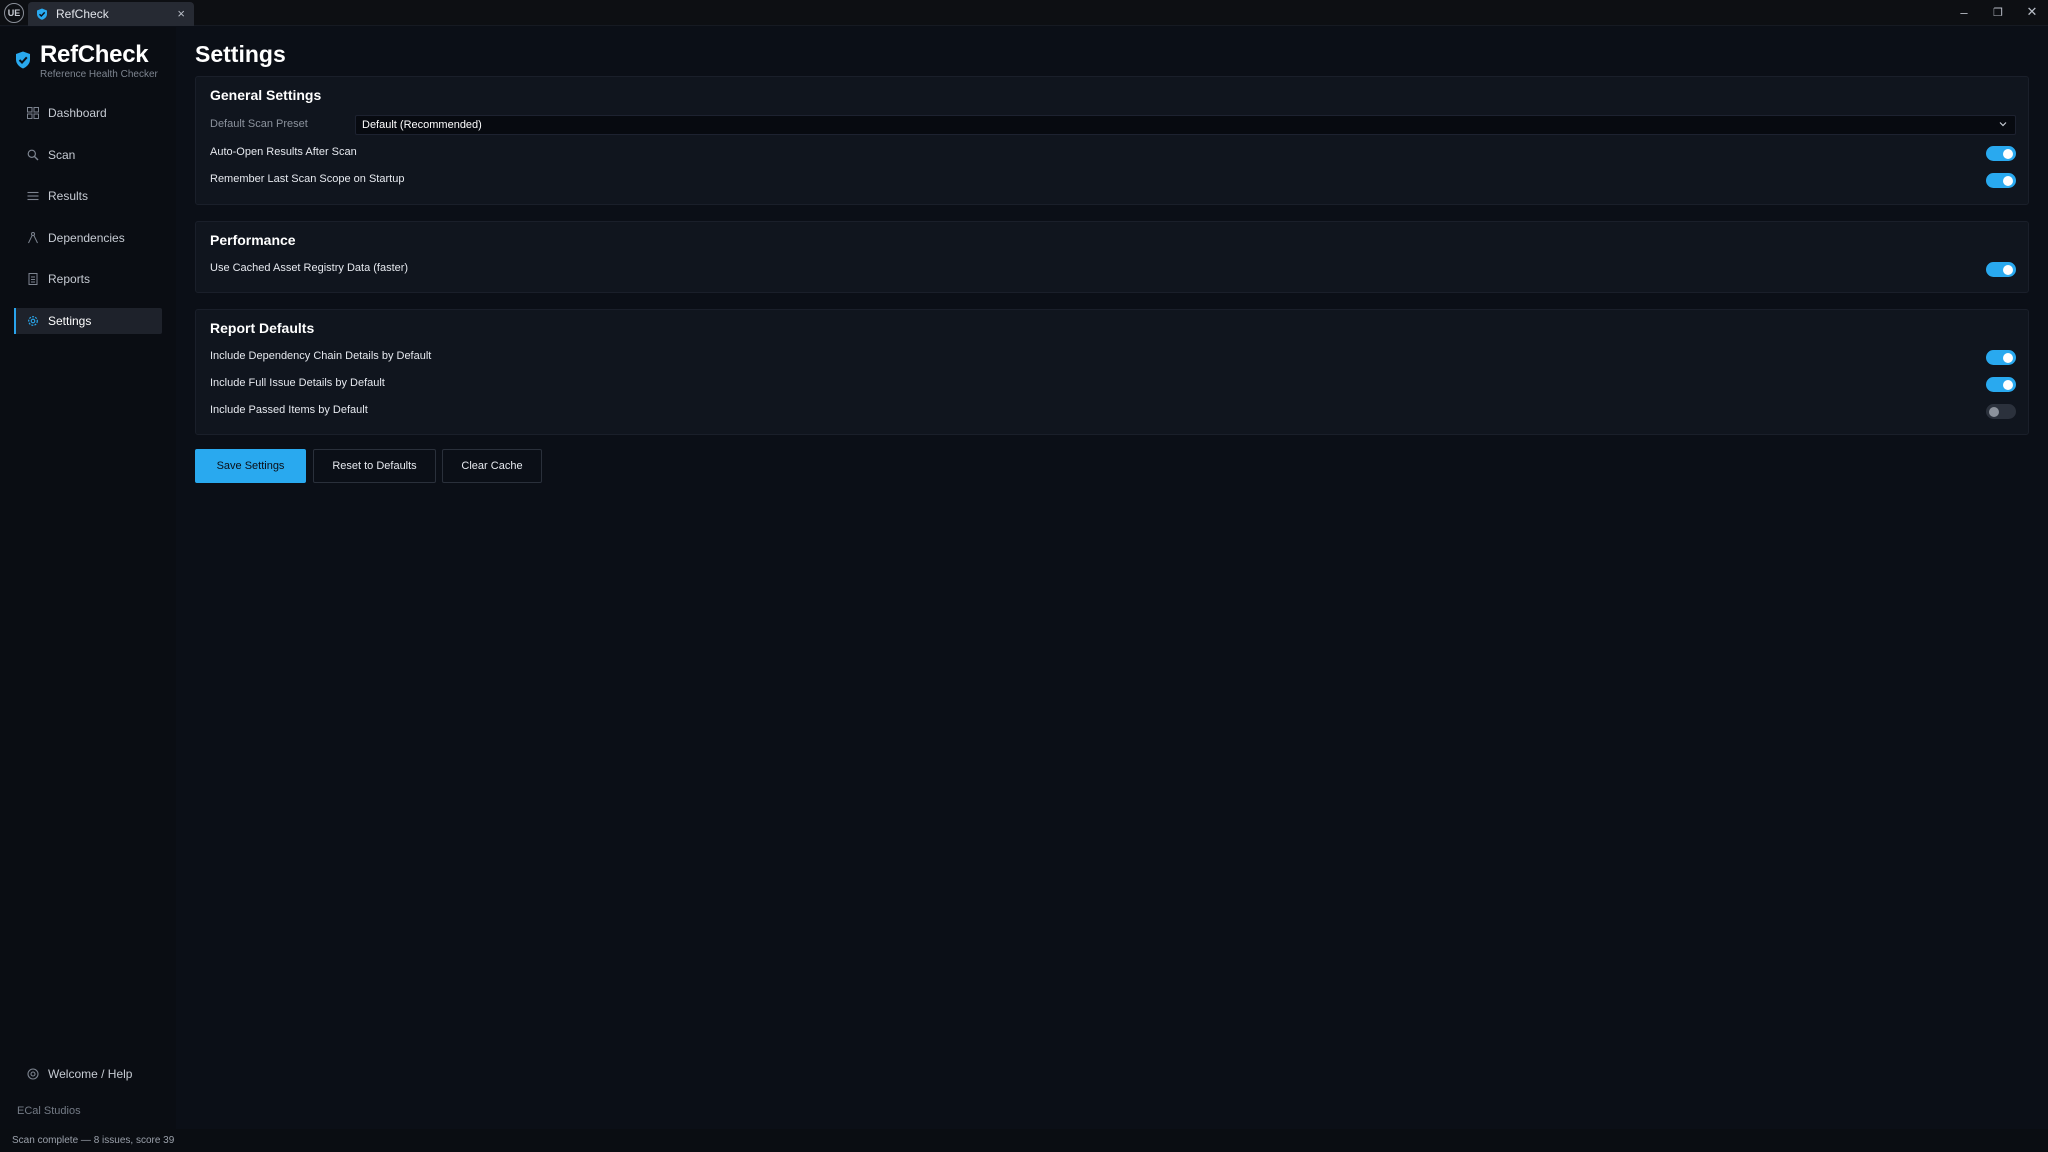 This screenshot has width=2048, height=1152. Describe the element at coordinates (1964, 12) in the screenshot. I see `minimize-icon: –` at that location.